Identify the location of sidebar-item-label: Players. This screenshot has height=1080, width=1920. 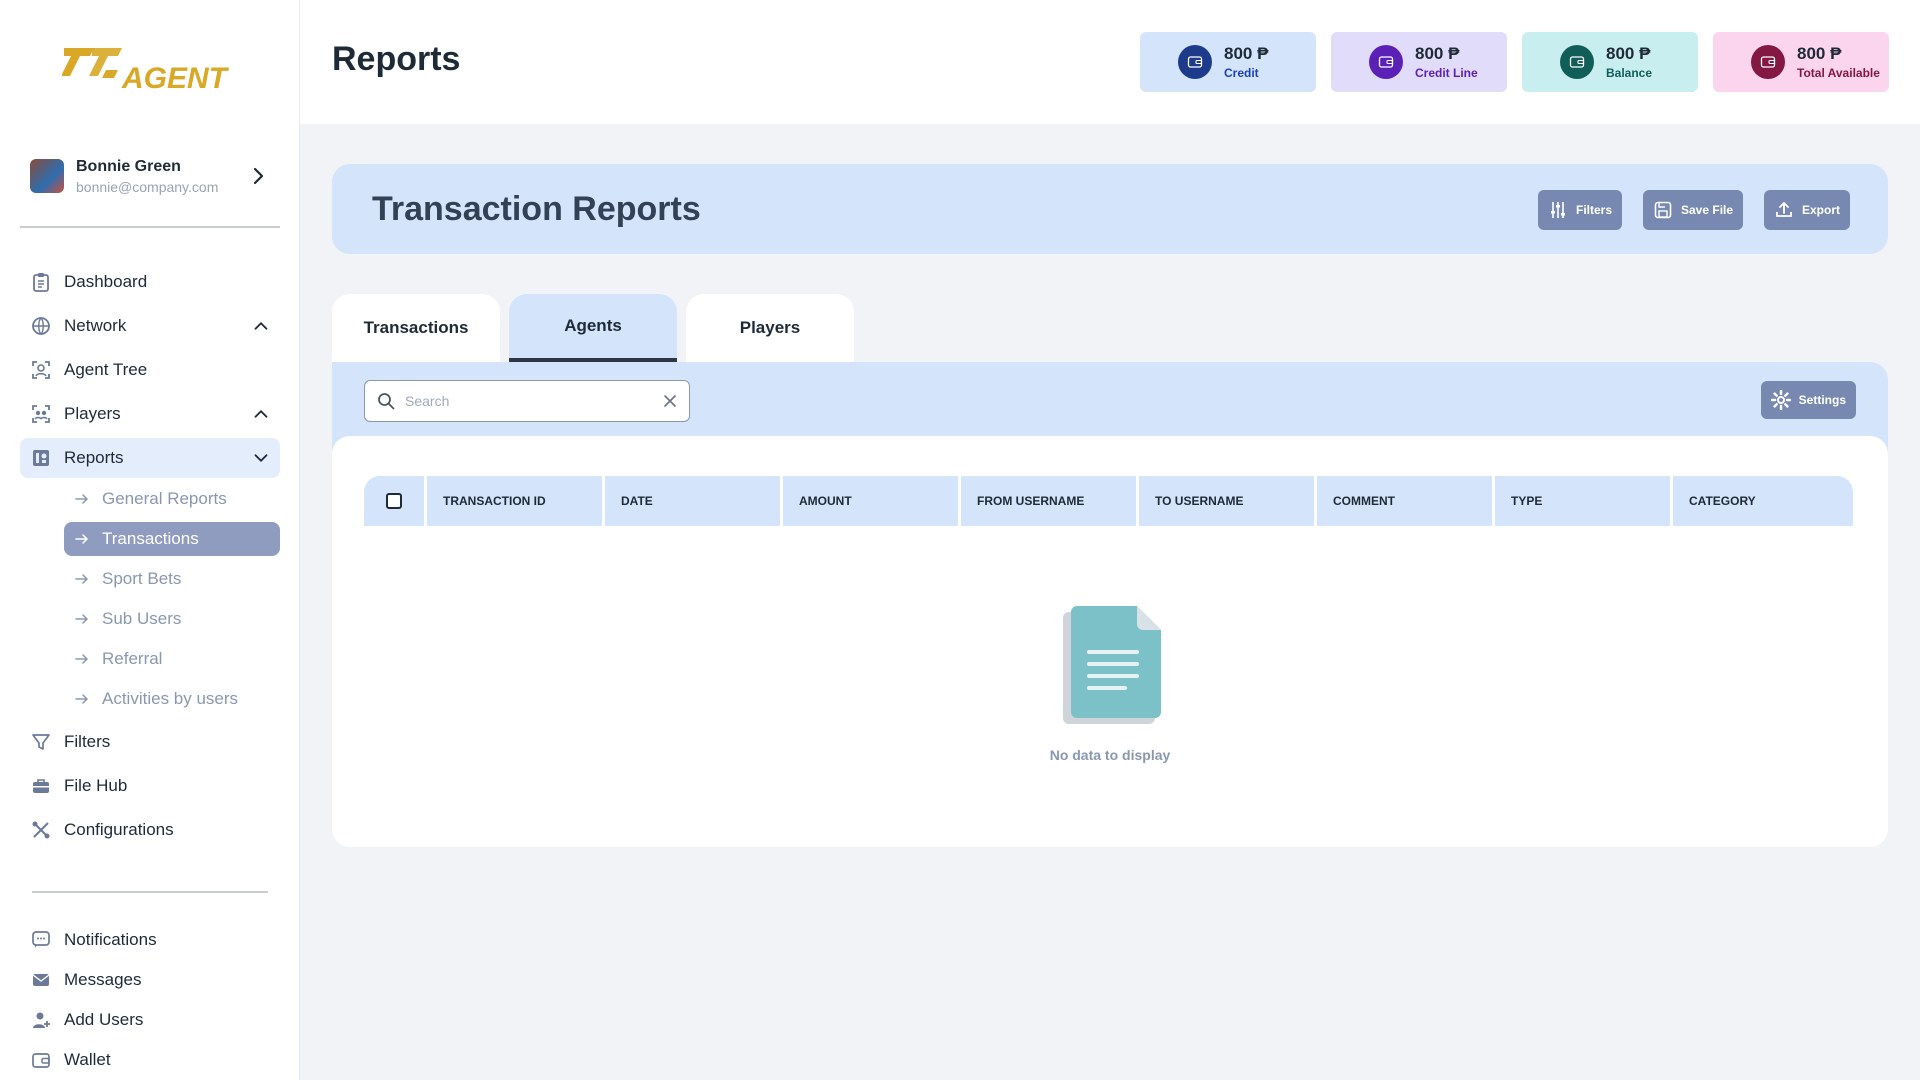
(92, 413).